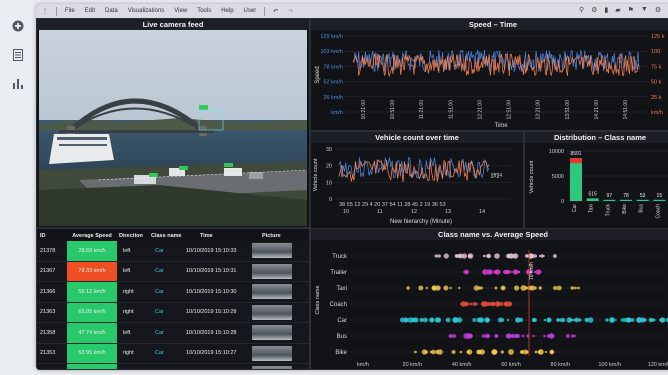  Describe the element at coordinates (333, 98) in the screenshot. I see `speed-ytick: 26 km/h` at that location.